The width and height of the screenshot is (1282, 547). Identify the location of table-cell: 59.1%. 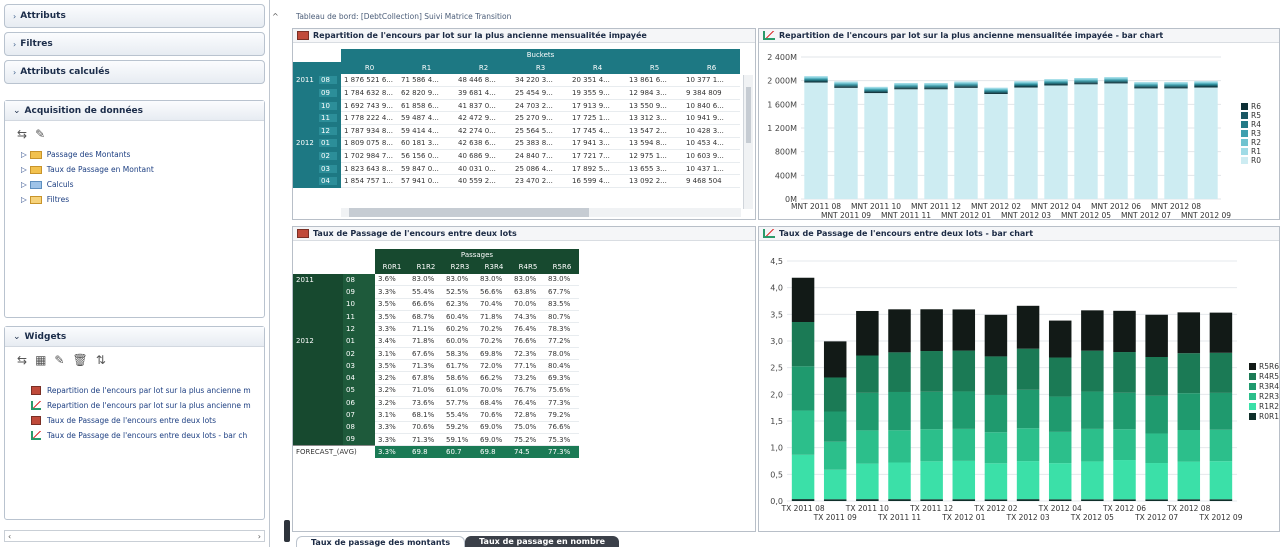
(460, 440).